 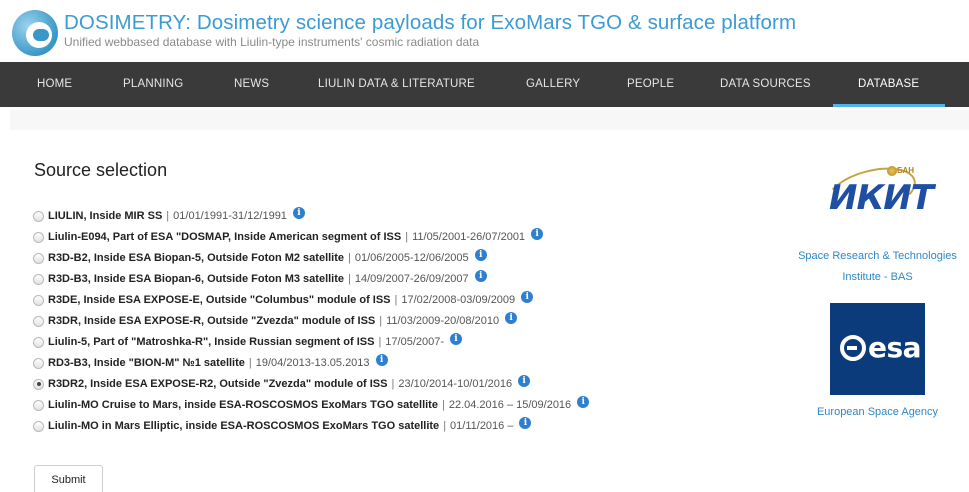 What do you see at coordinates (905, 170) in the screenshot?
I see `ikit-badge-text: БАН` at bounding box center [905, 170].